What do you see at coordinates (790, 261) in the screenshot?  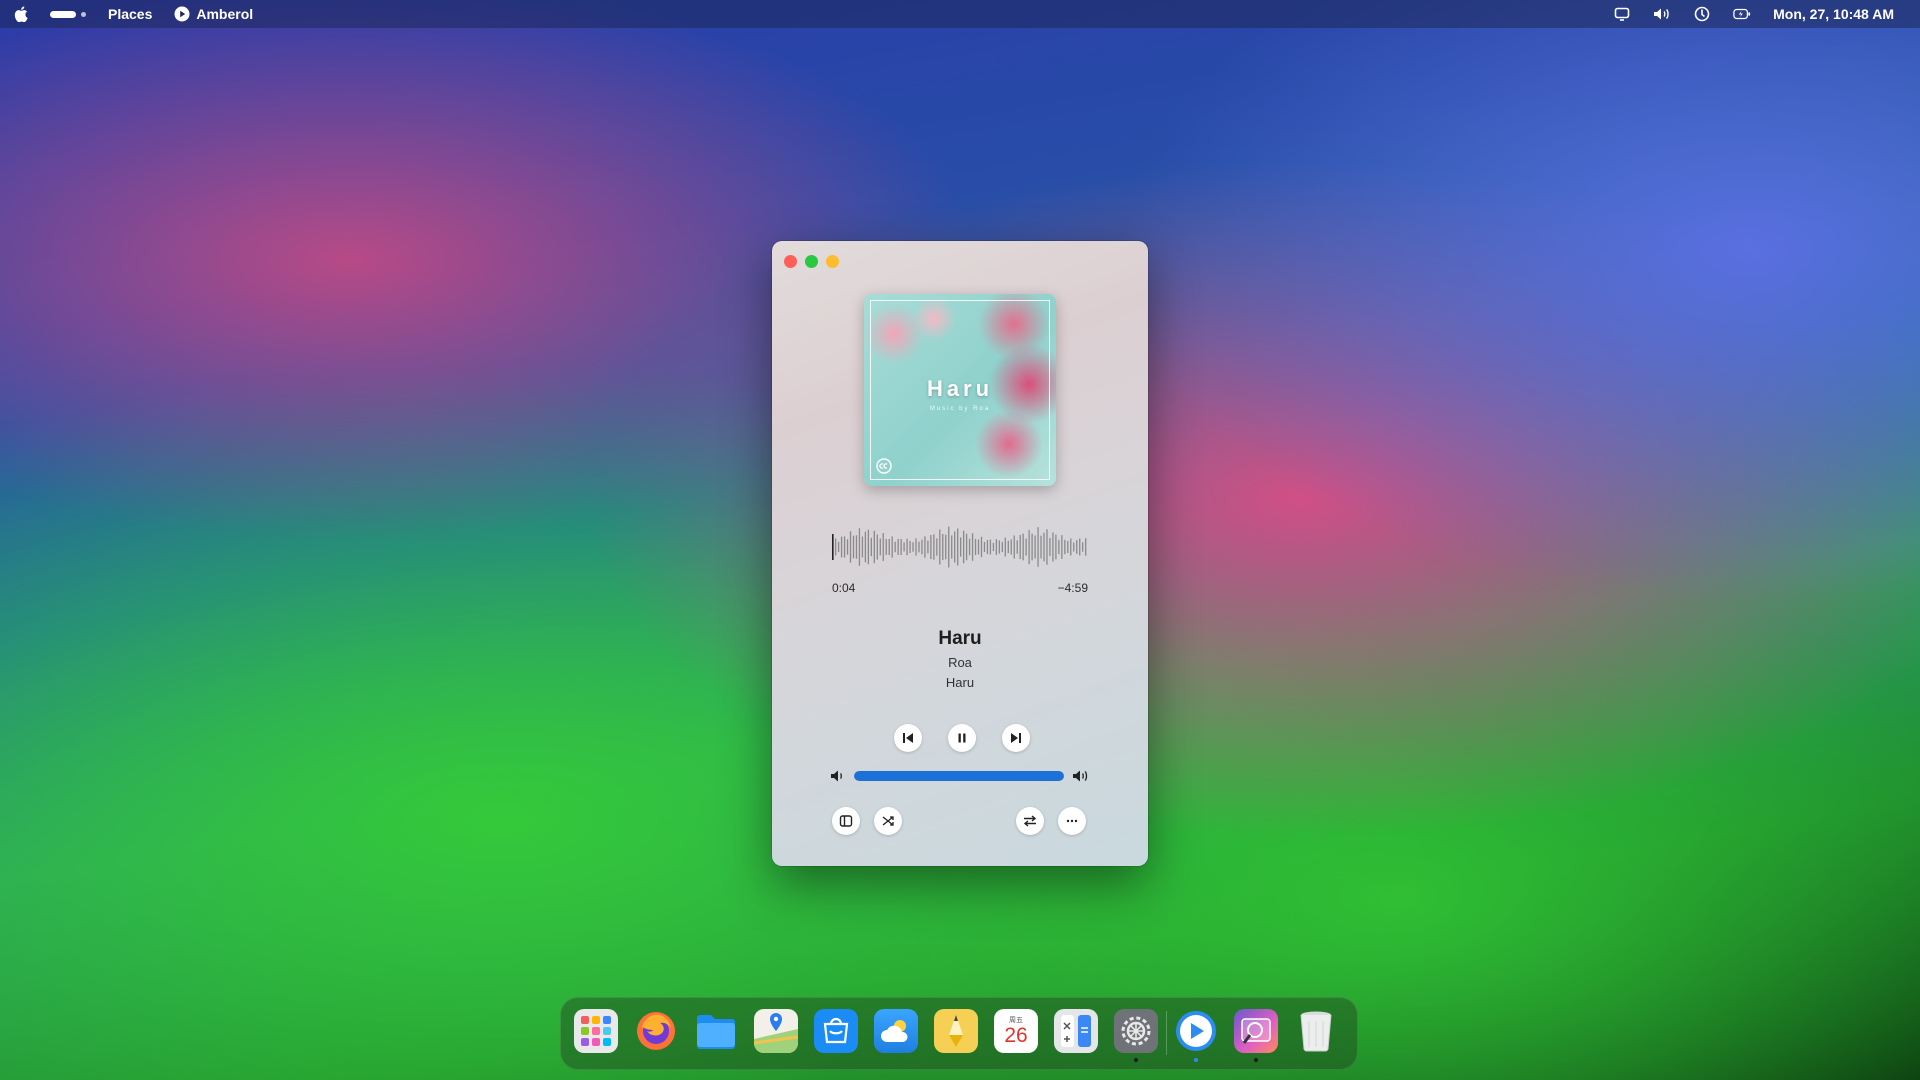 I see `close-window-button` at bounding box center [790, 261].